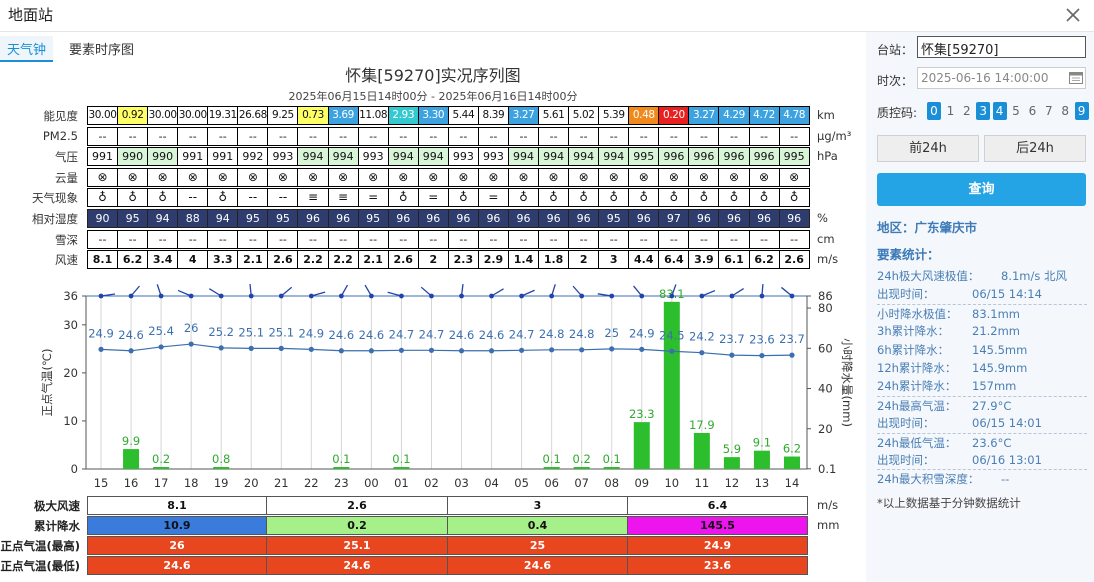  I want to click on time-field: 2025-06-16 14:00:00, so click(1001, 78).